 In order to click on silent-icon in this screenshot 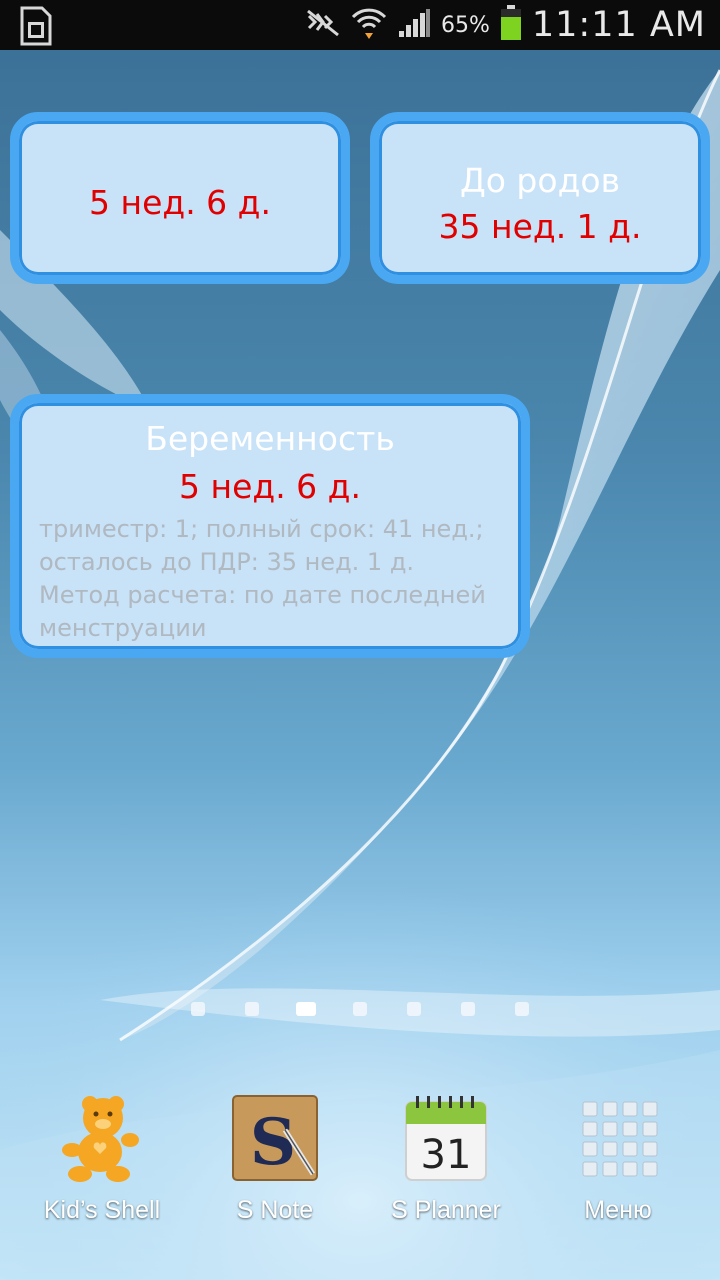, I will do `click(323, 25)`.